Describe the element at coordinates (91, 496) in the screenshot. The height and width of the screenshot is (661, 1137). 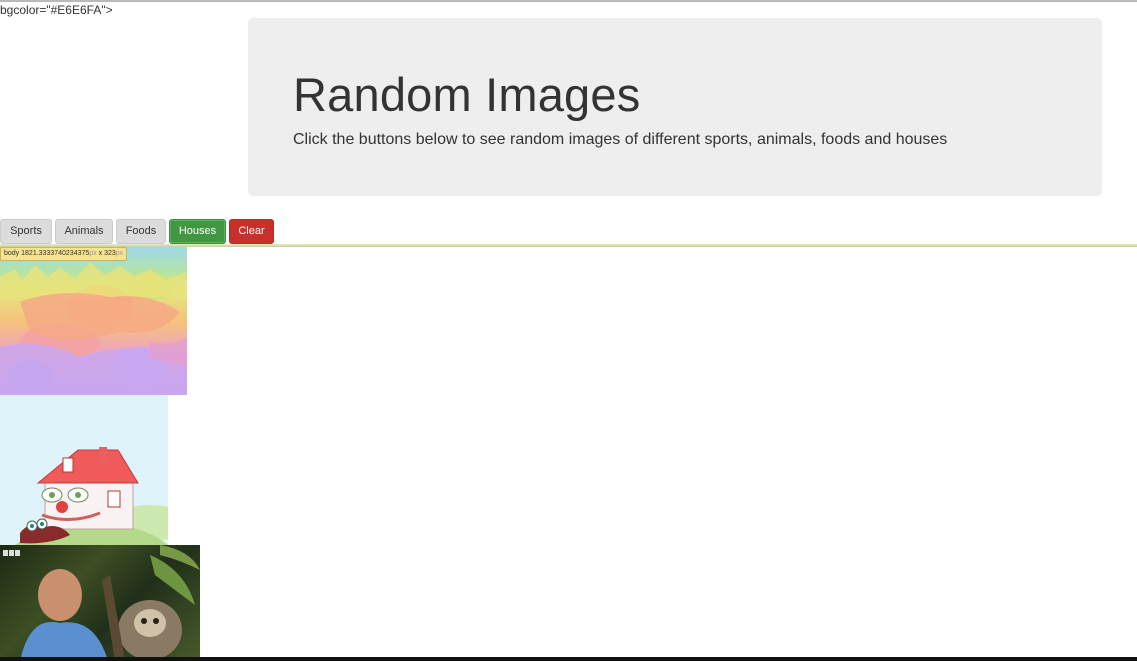
I see `cartoon-house-art` at that location.